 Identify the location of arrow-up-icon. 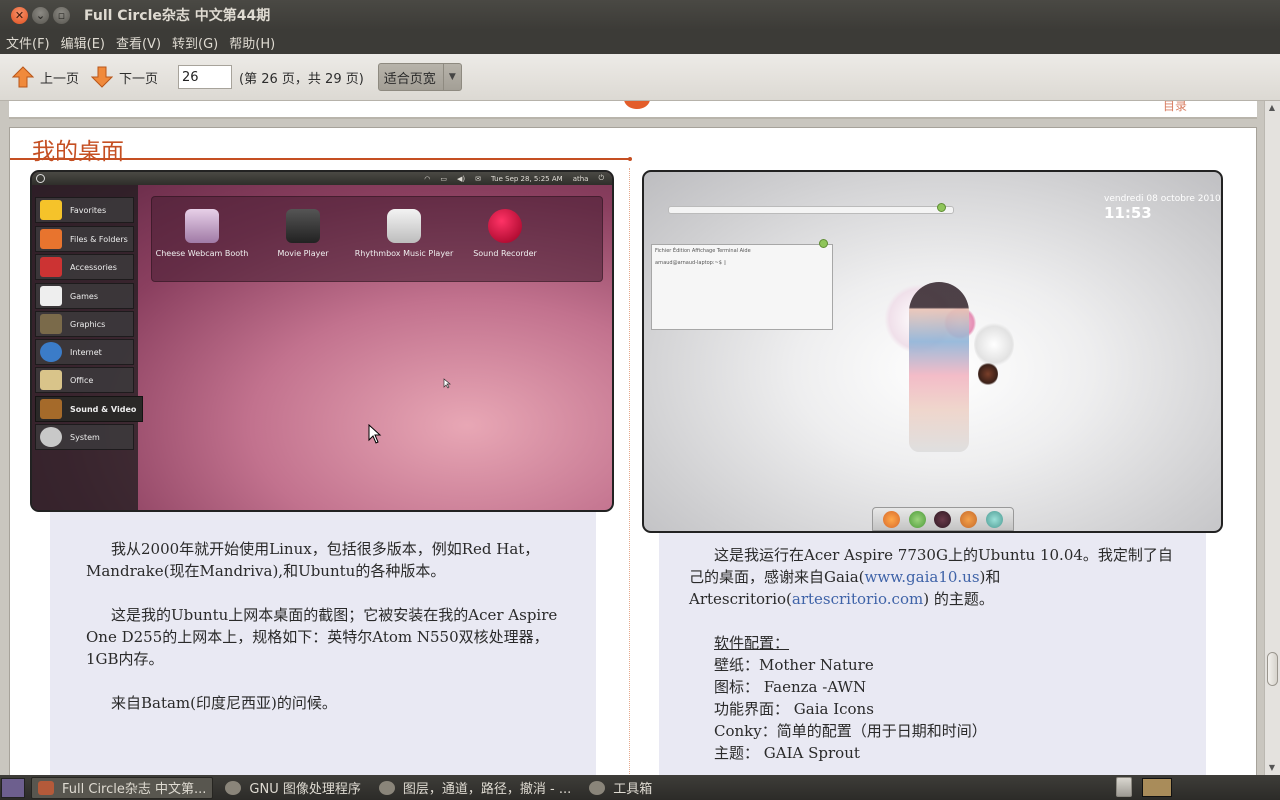
(23, 77).